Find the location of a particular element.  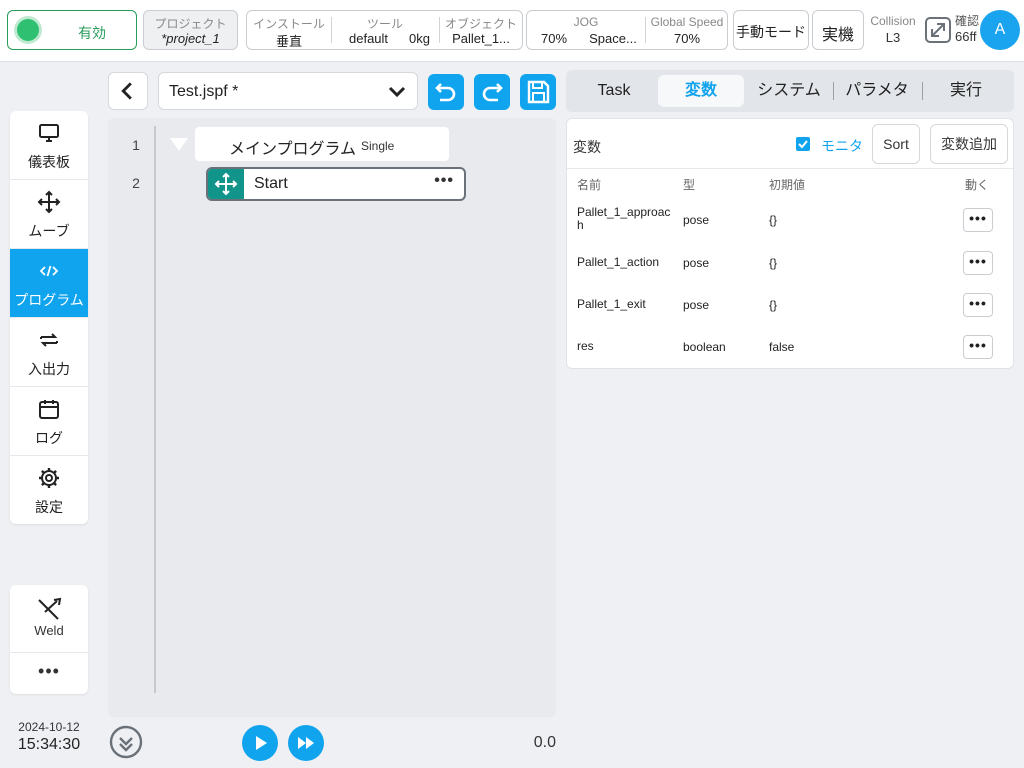

variable-name: res is located at coordinates (585, 346).